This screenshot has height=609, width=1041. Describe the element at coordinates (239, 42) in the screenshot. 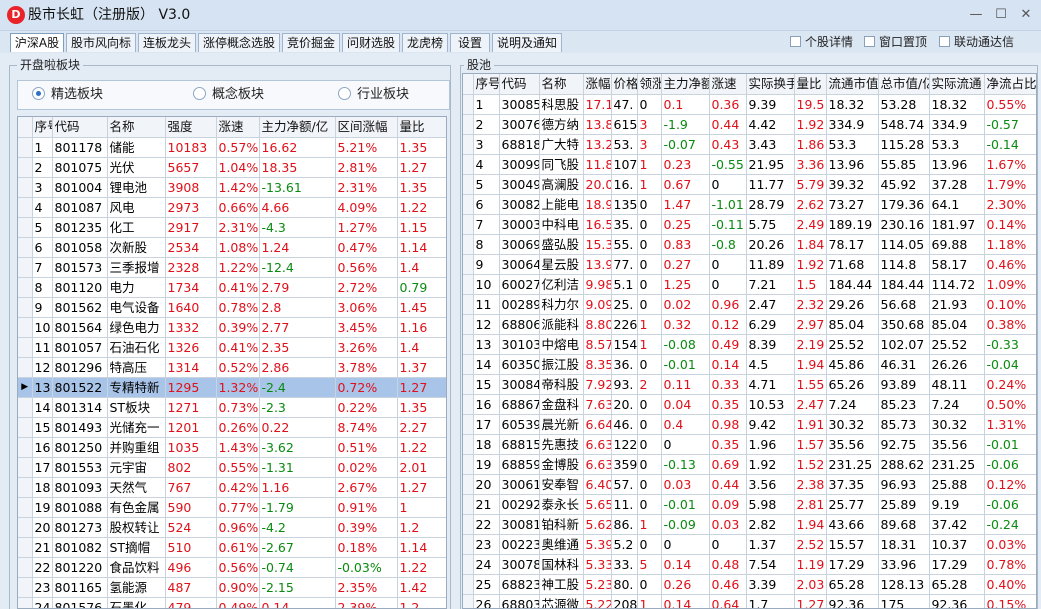

I see `tab-limit-up-concept: 涨停概念选股` at that location.